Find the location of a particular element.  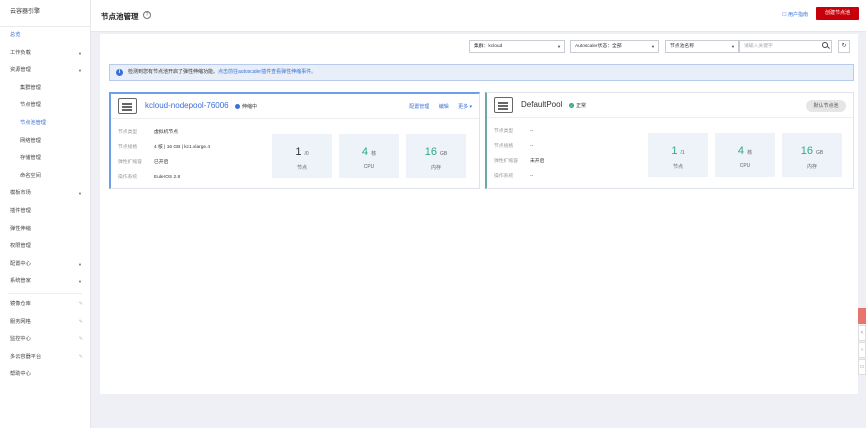

edit-link: 编辑 is located at coordinates (444, 107).